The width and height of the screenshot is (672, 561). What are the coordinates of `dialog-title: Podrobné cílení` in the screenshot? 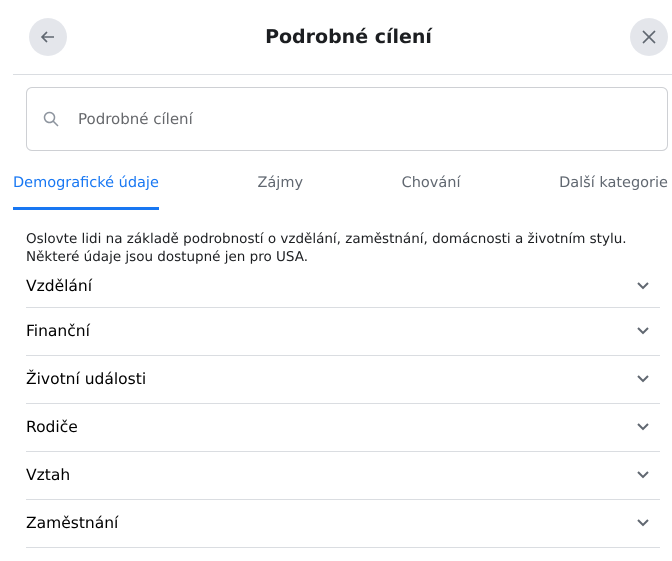 It's located at (348, 37).